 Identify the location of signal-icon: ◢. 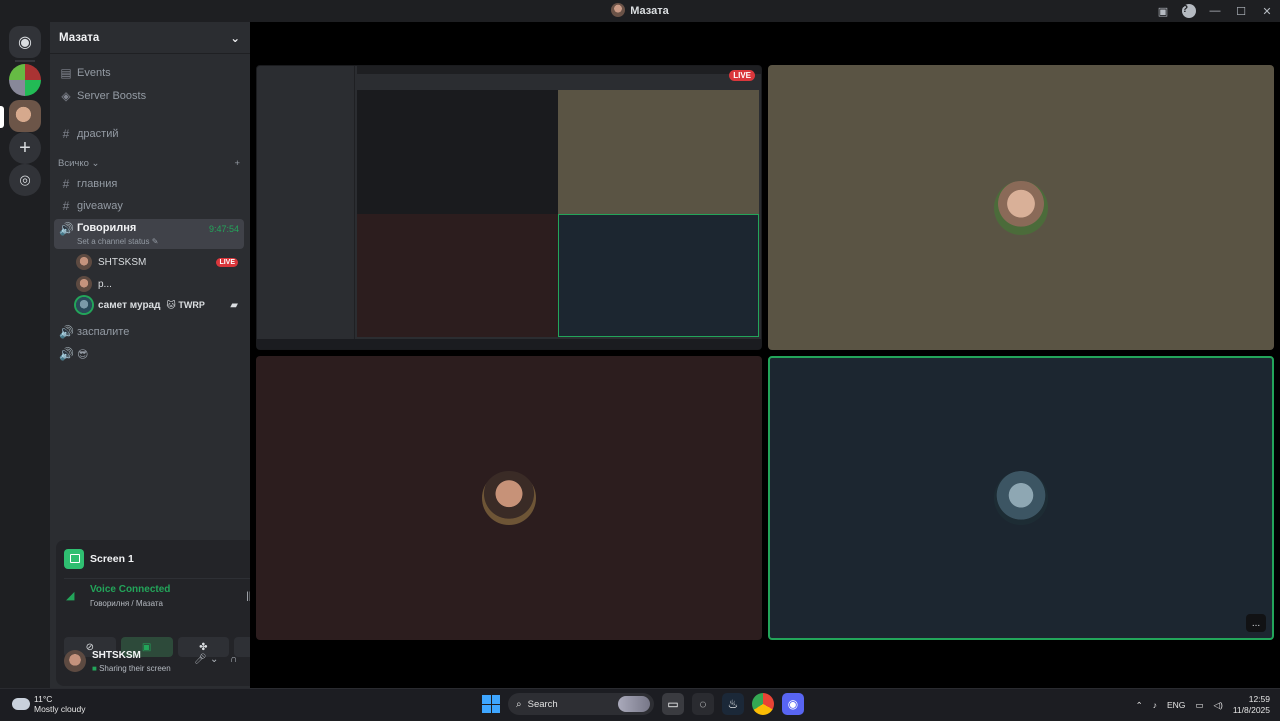
(70, 595).